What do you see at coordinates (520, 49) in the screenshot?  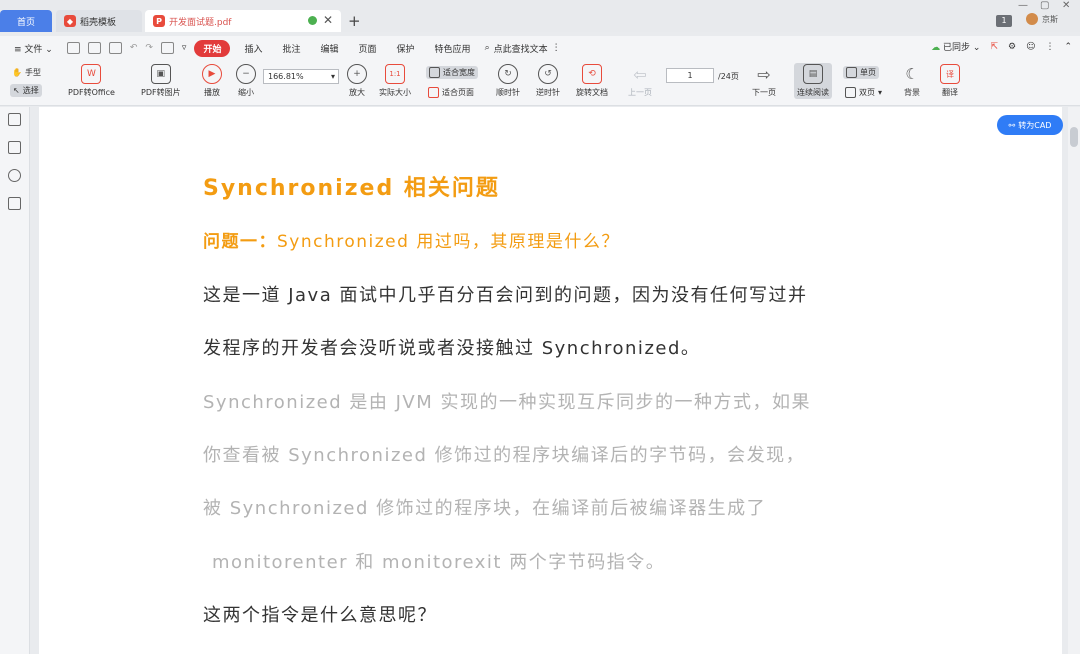 I see `find-text-label: 点此查找文本` at bounding box center [520, 49].